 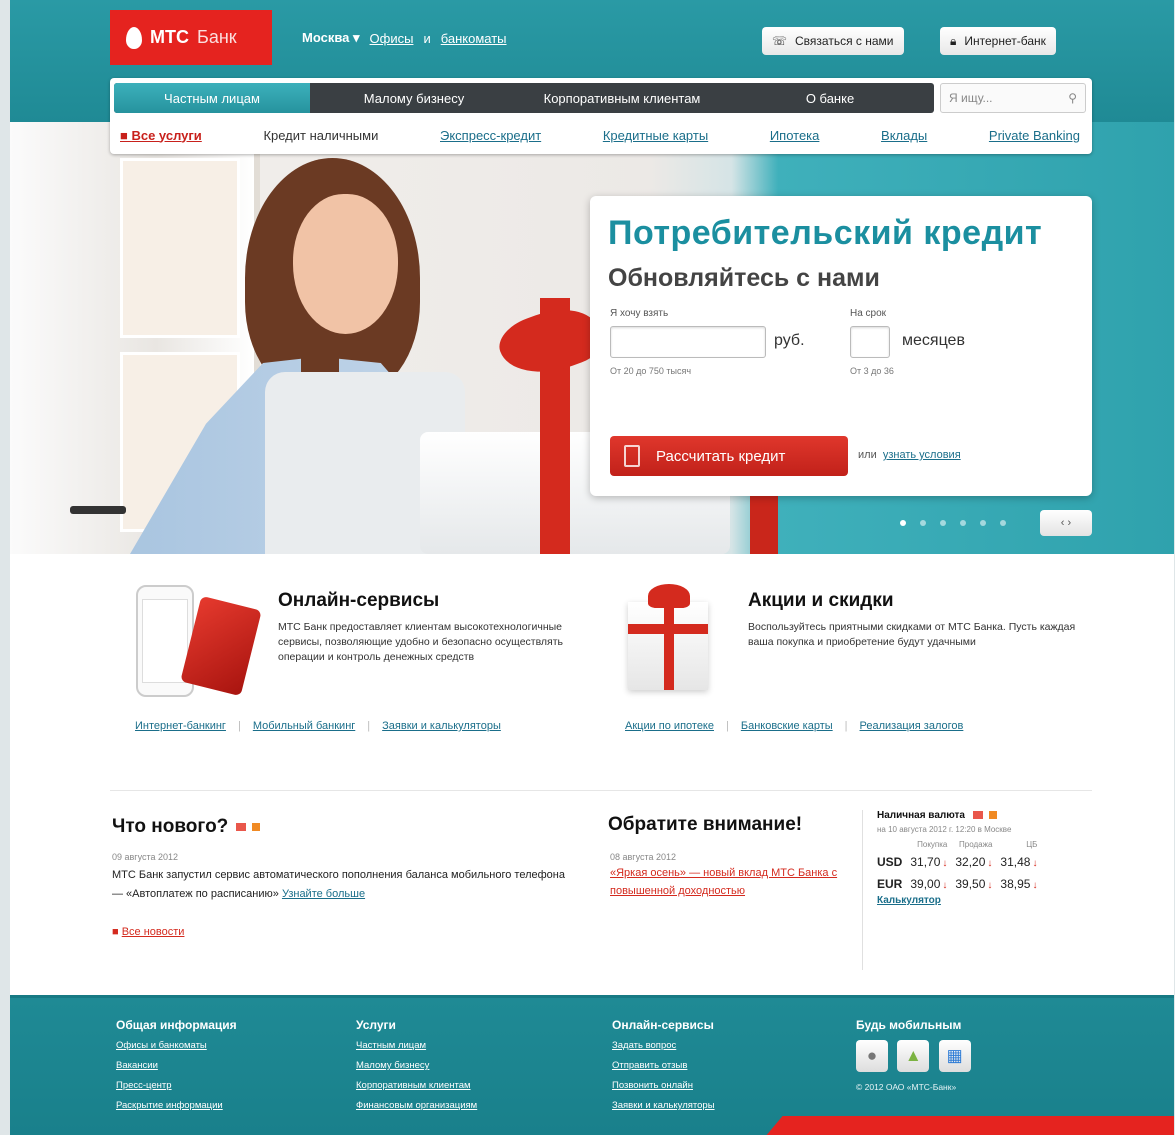 What do you see at coordinates (1018, 862) in the screenshot?
I see `rate-cell: 31,48 ↓` at bounding box center [1018, 862].